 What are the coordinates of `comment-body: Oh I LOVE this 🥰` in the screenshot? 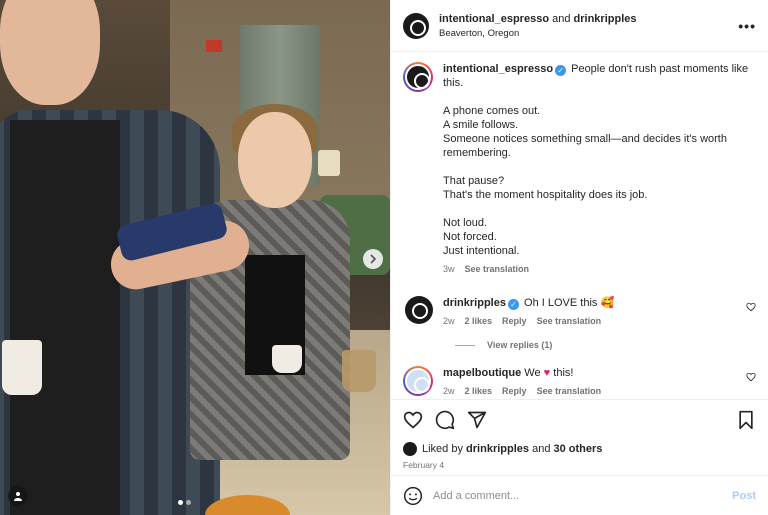 It's located at (569, 303).